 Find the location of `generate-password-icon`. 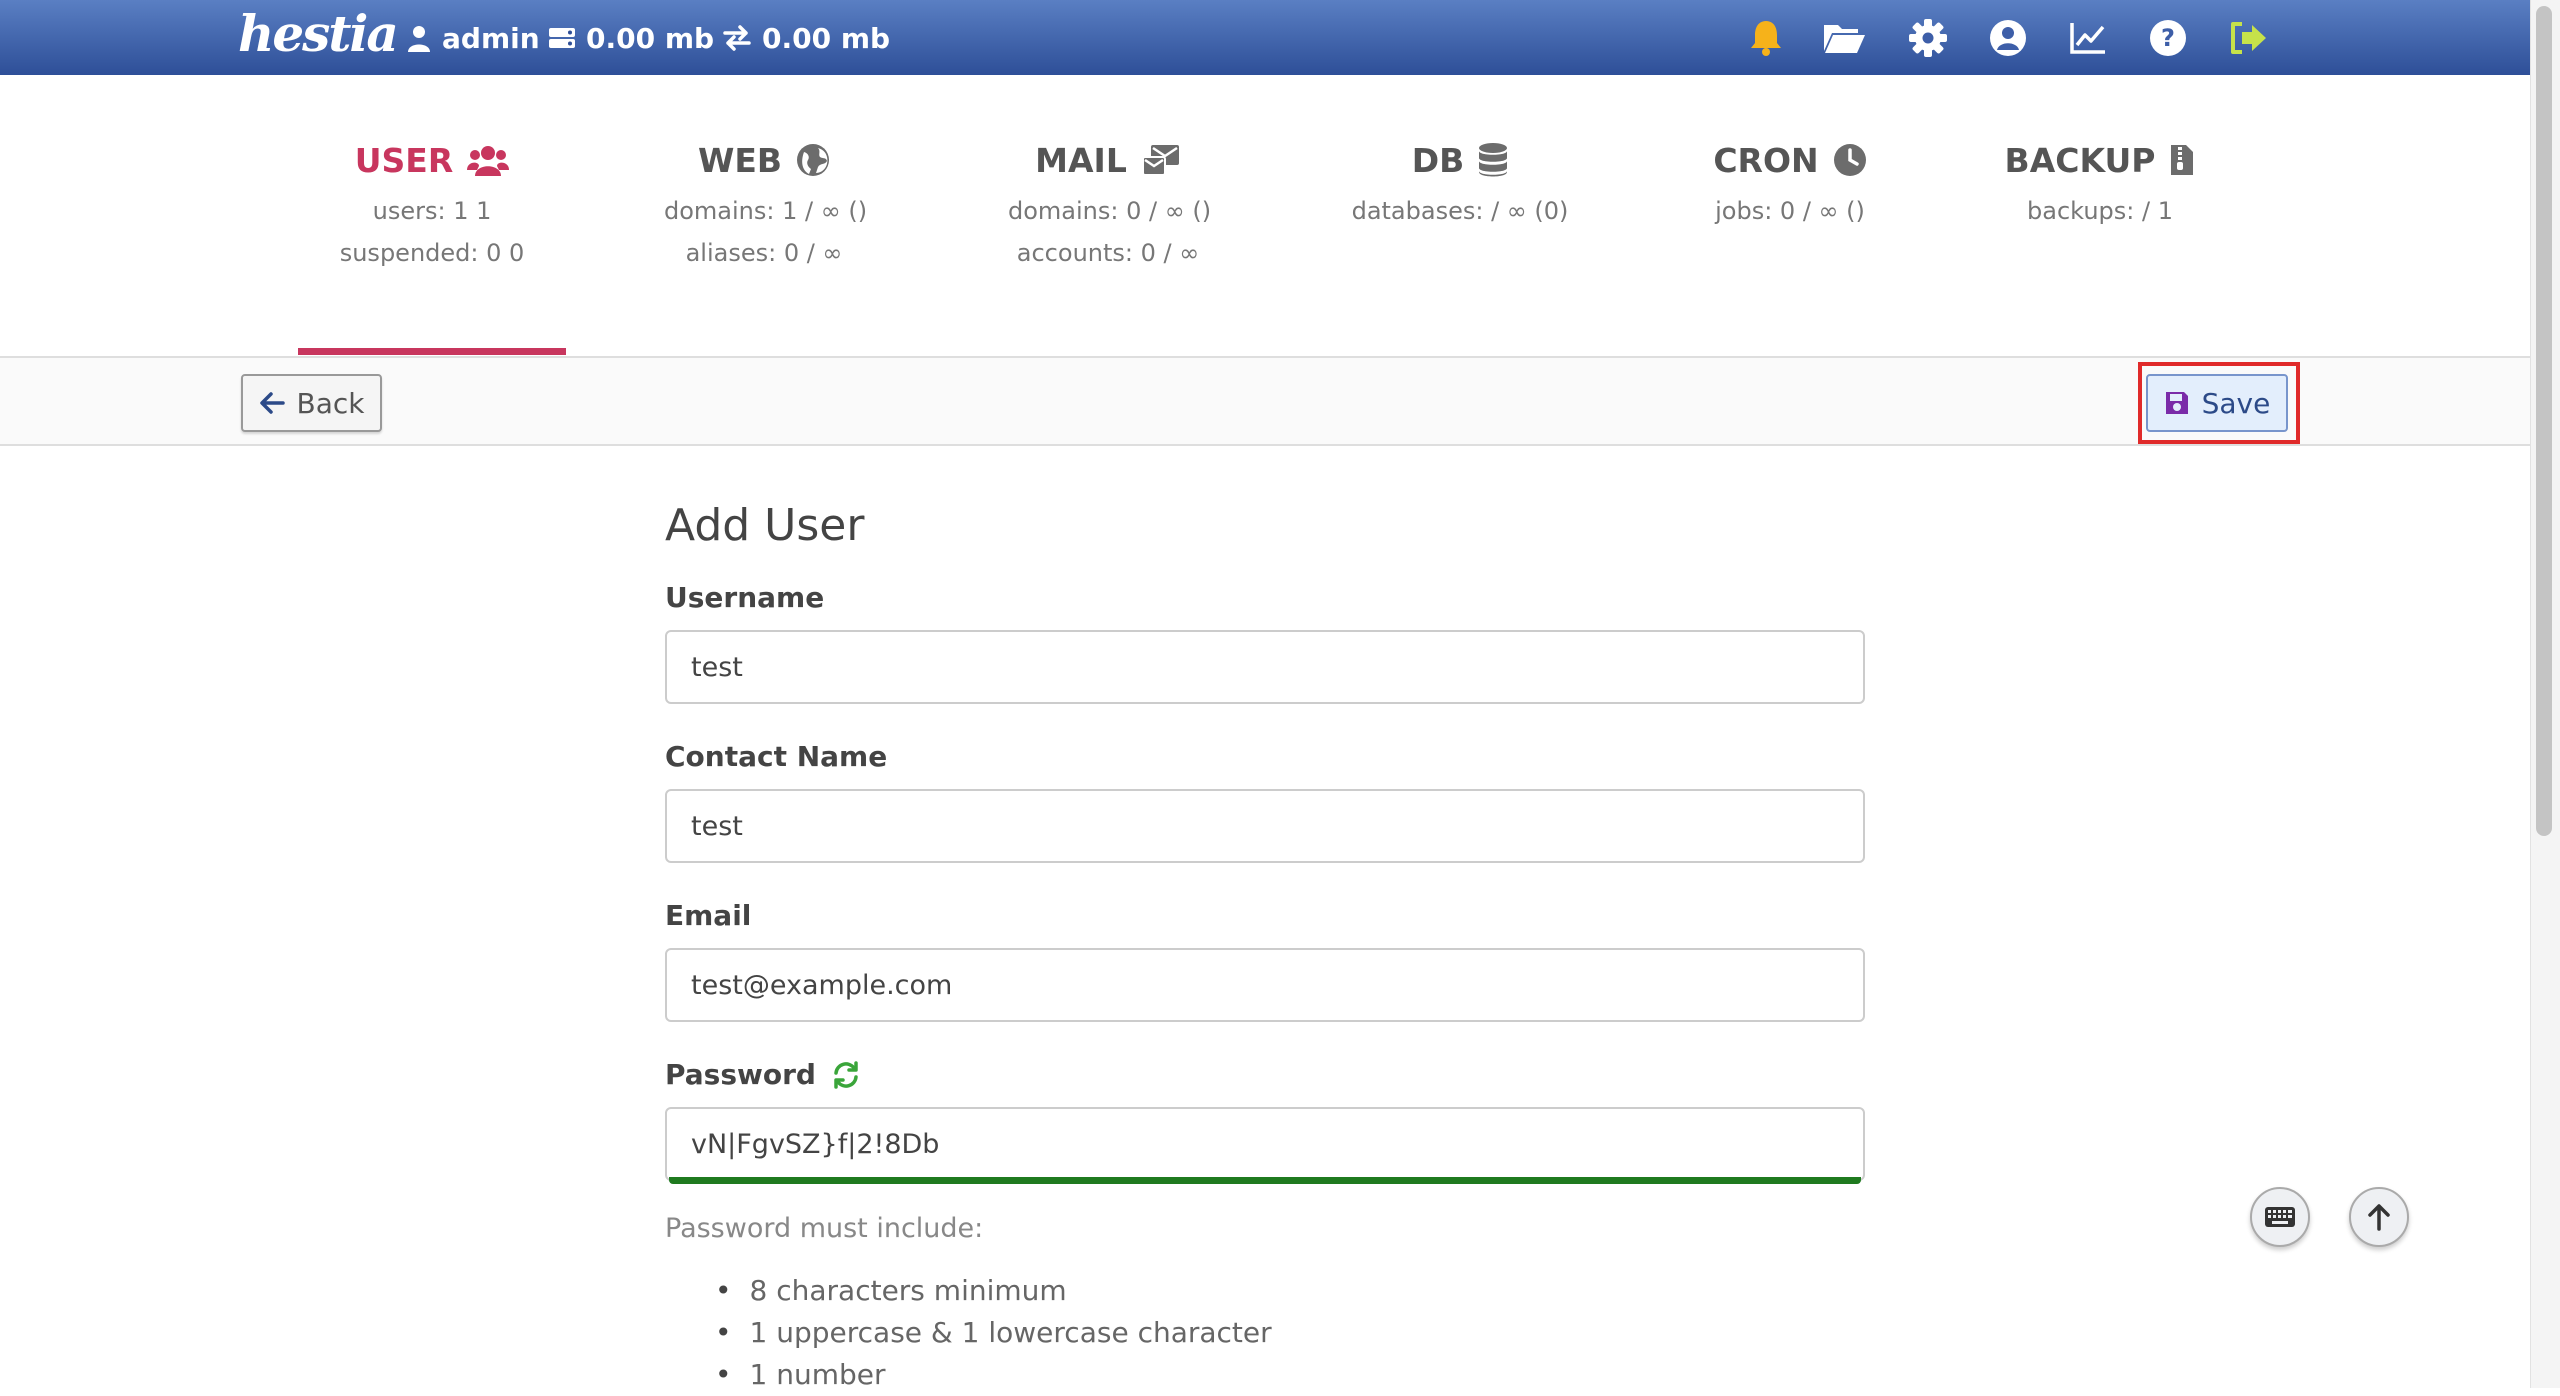

generate-password-icon is located at coordinates (846, 1074).